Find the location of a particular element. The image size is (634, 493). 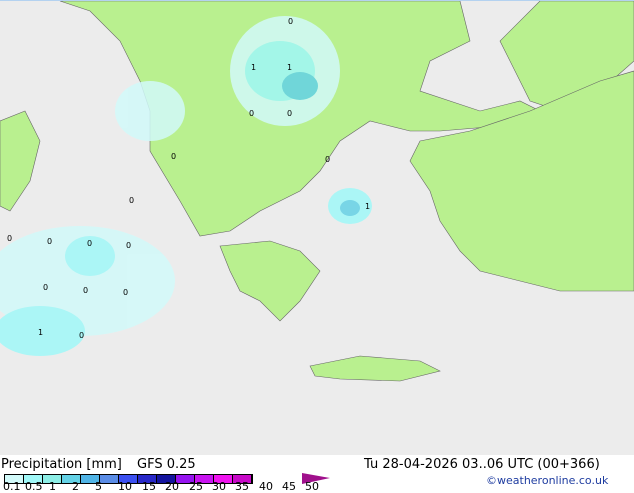

legend-tick: 30 is located at coordinates (219, 486).